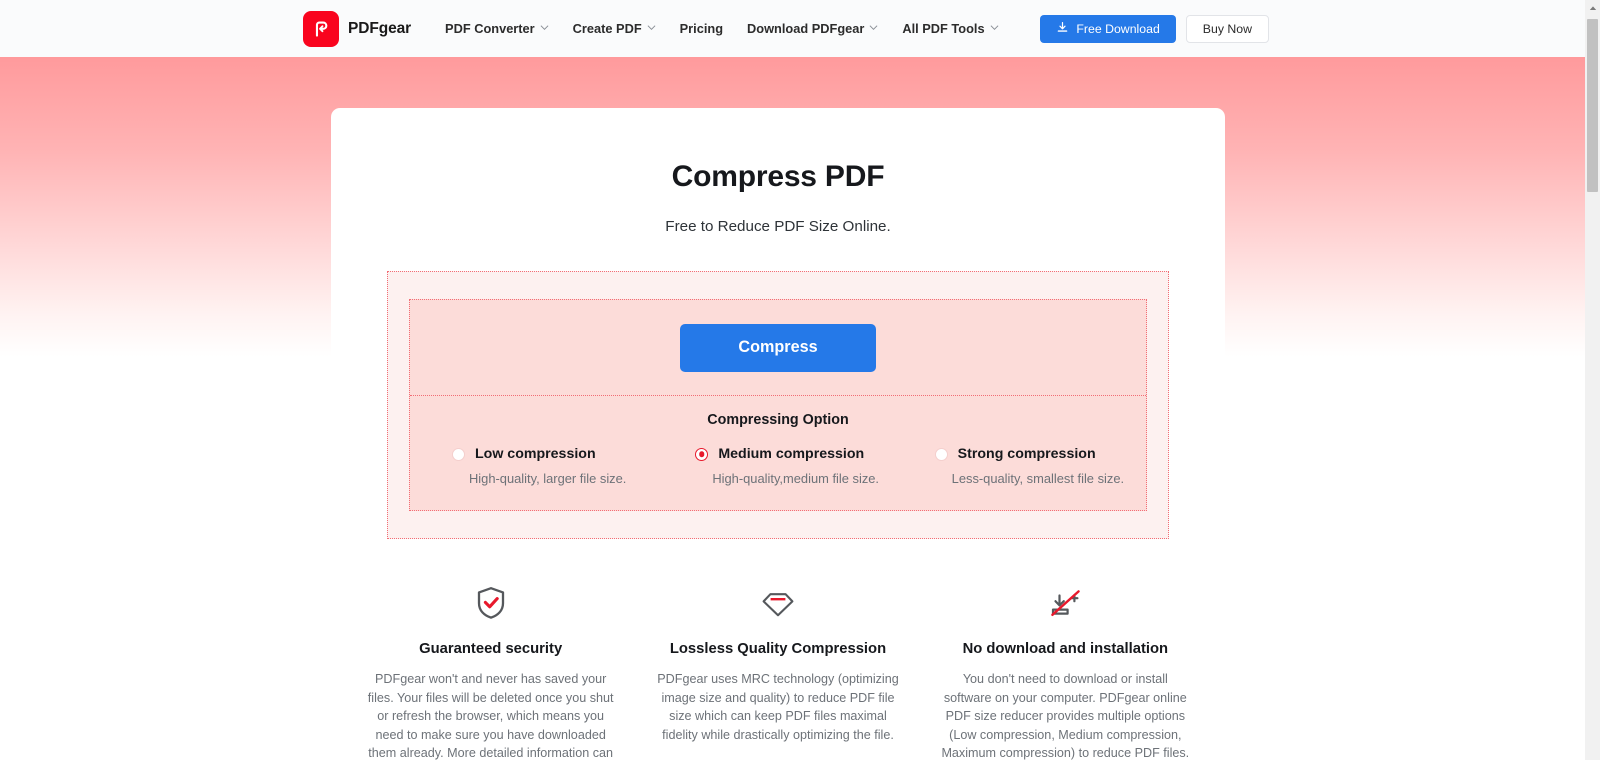  I want to click on nav-item-label: All PDF Tools, so click(943, 28).